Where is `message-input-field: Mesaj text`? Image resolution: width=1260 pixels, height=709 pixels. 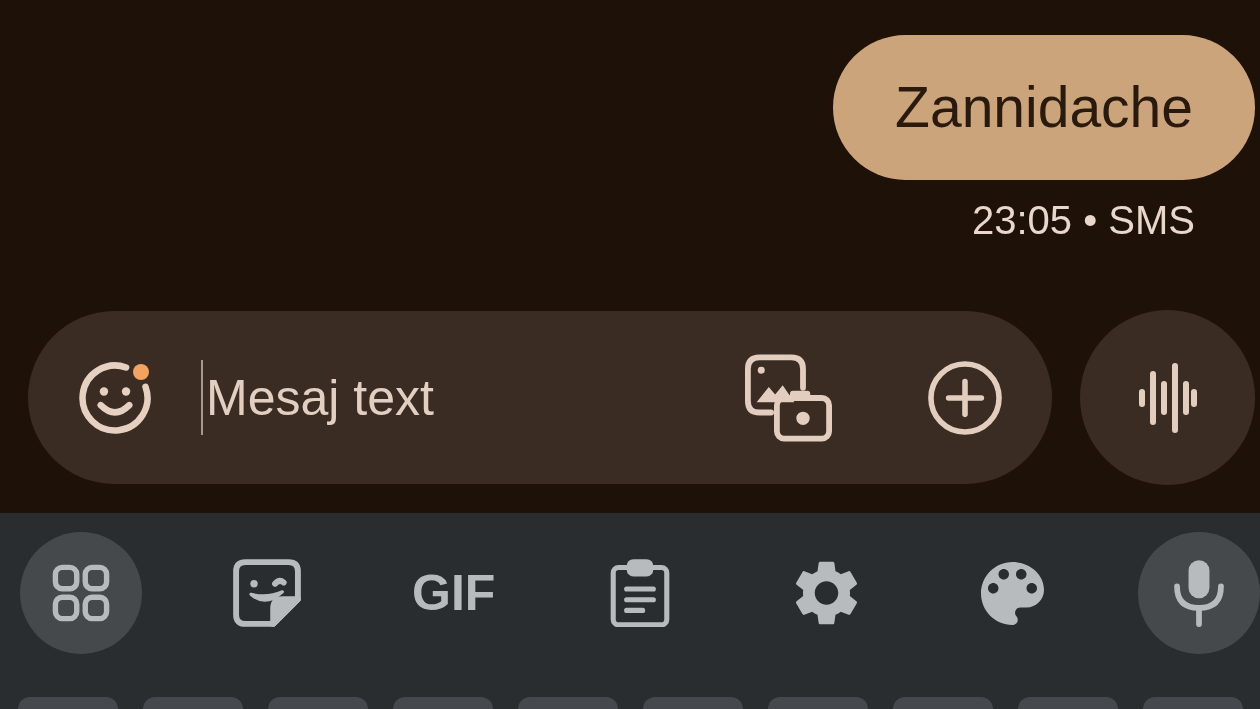 message-input-field: Mesaj text is located at coordinates (473, 397).